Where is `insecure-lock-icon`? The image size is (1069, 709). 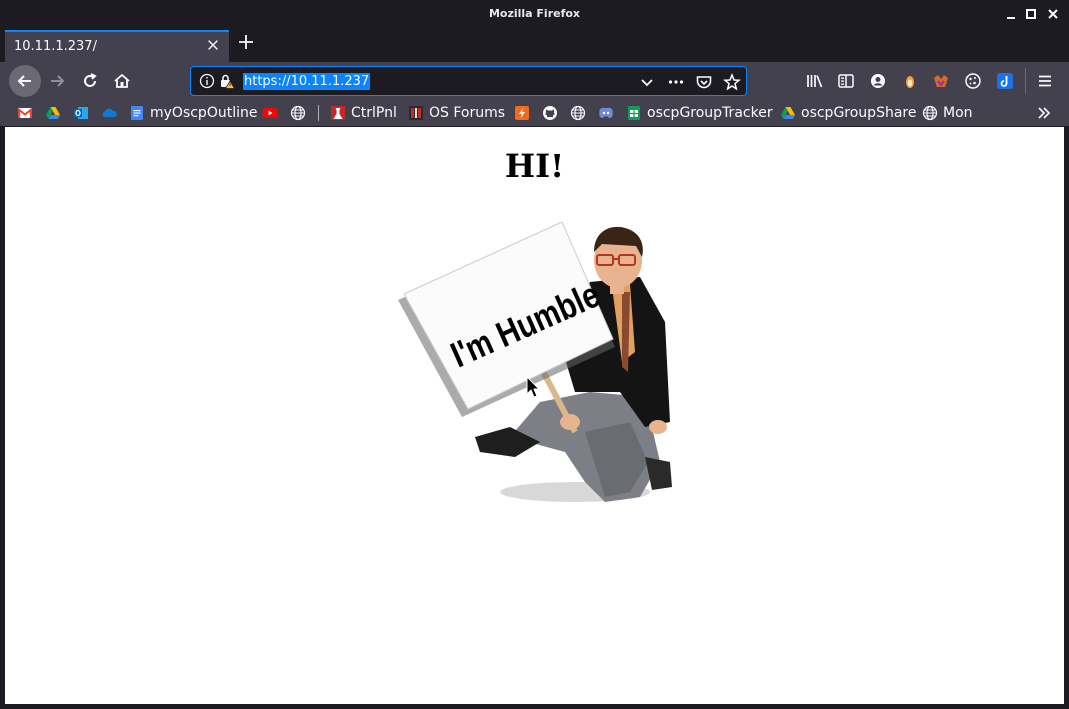 insecure-lock-icon is located at coordinates (227, 81).